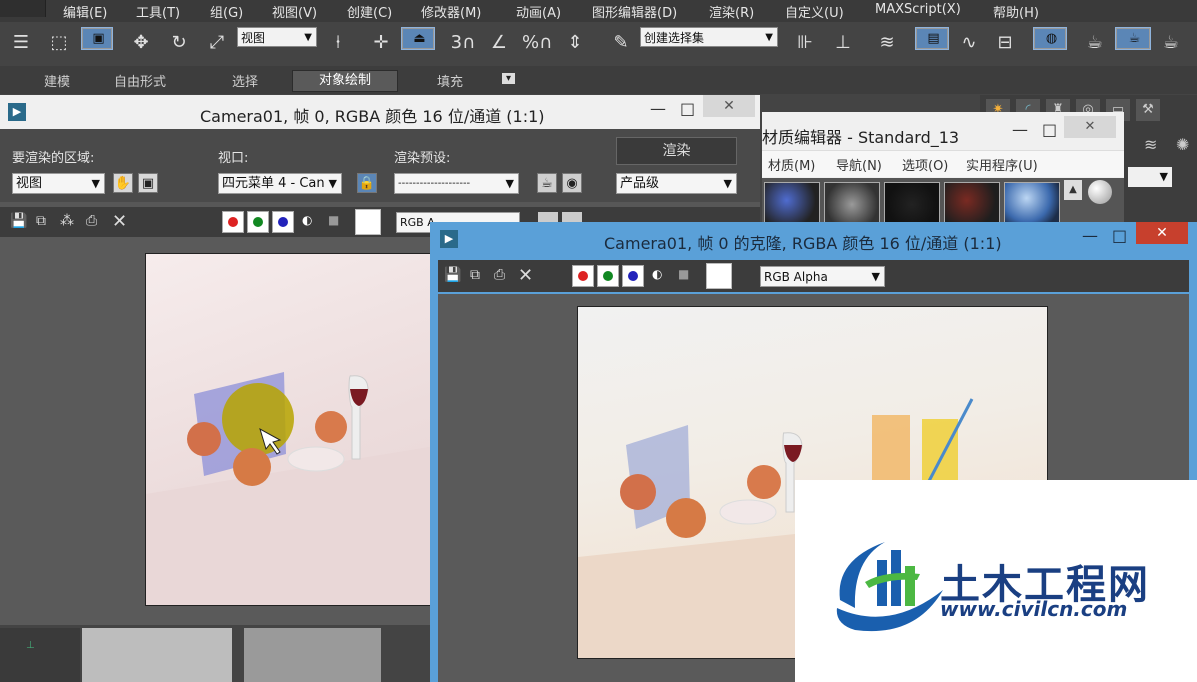 This screenshot has height=682, width=1197. Describe the element at coordinates (123, 183) in the screenshot. I see `edit-region-icon: ✋` at that location.